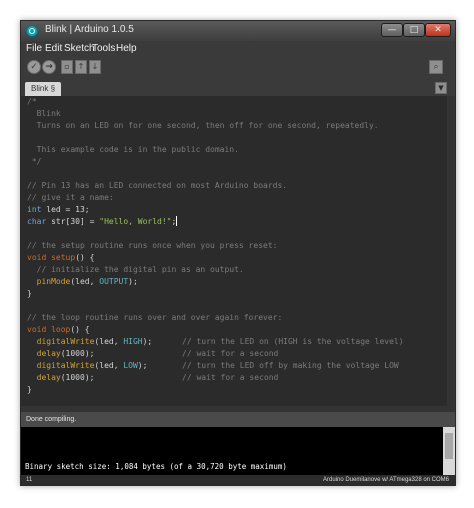  What do you see at coordinates (53, 48) in the screenshot?
I see `menu-edit: Edit` at bounding box center [53, 48].